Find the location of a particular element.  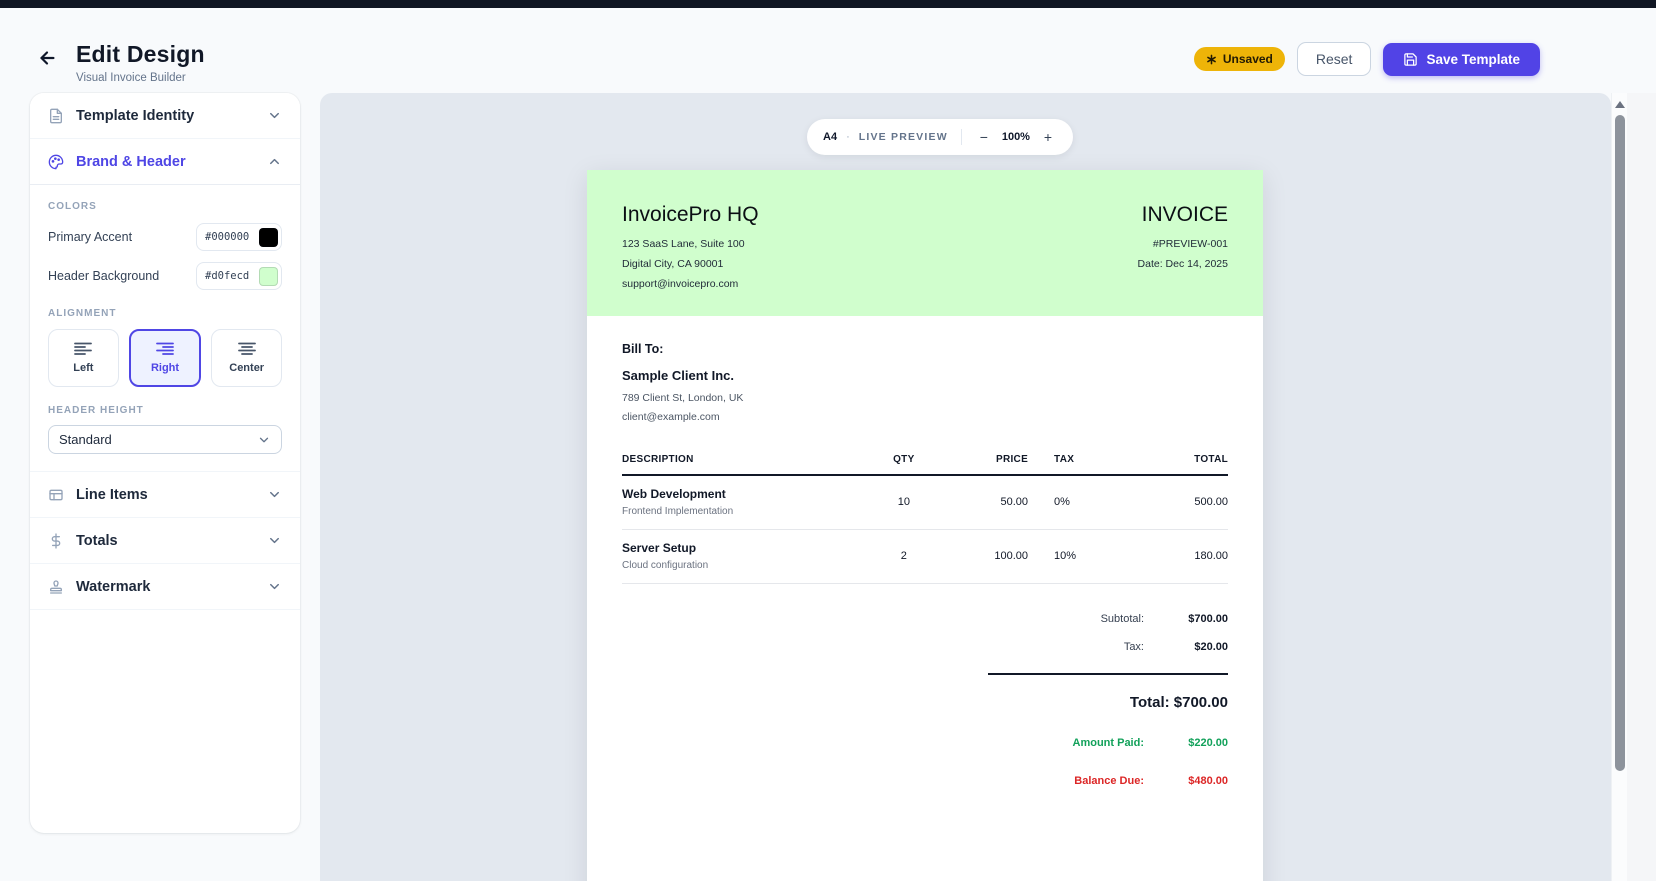

toolbar-divider is located at coordinates (961, 137).